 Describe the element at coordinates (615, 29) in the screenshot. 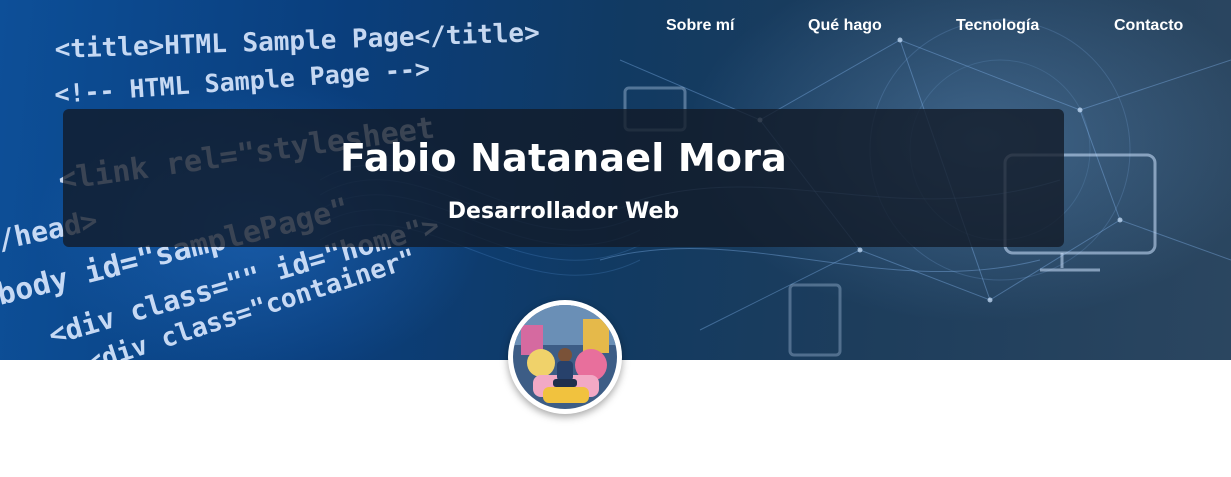

I see `main-nav: Sobre mí Qué hago Tecnología Contacto` at that location.